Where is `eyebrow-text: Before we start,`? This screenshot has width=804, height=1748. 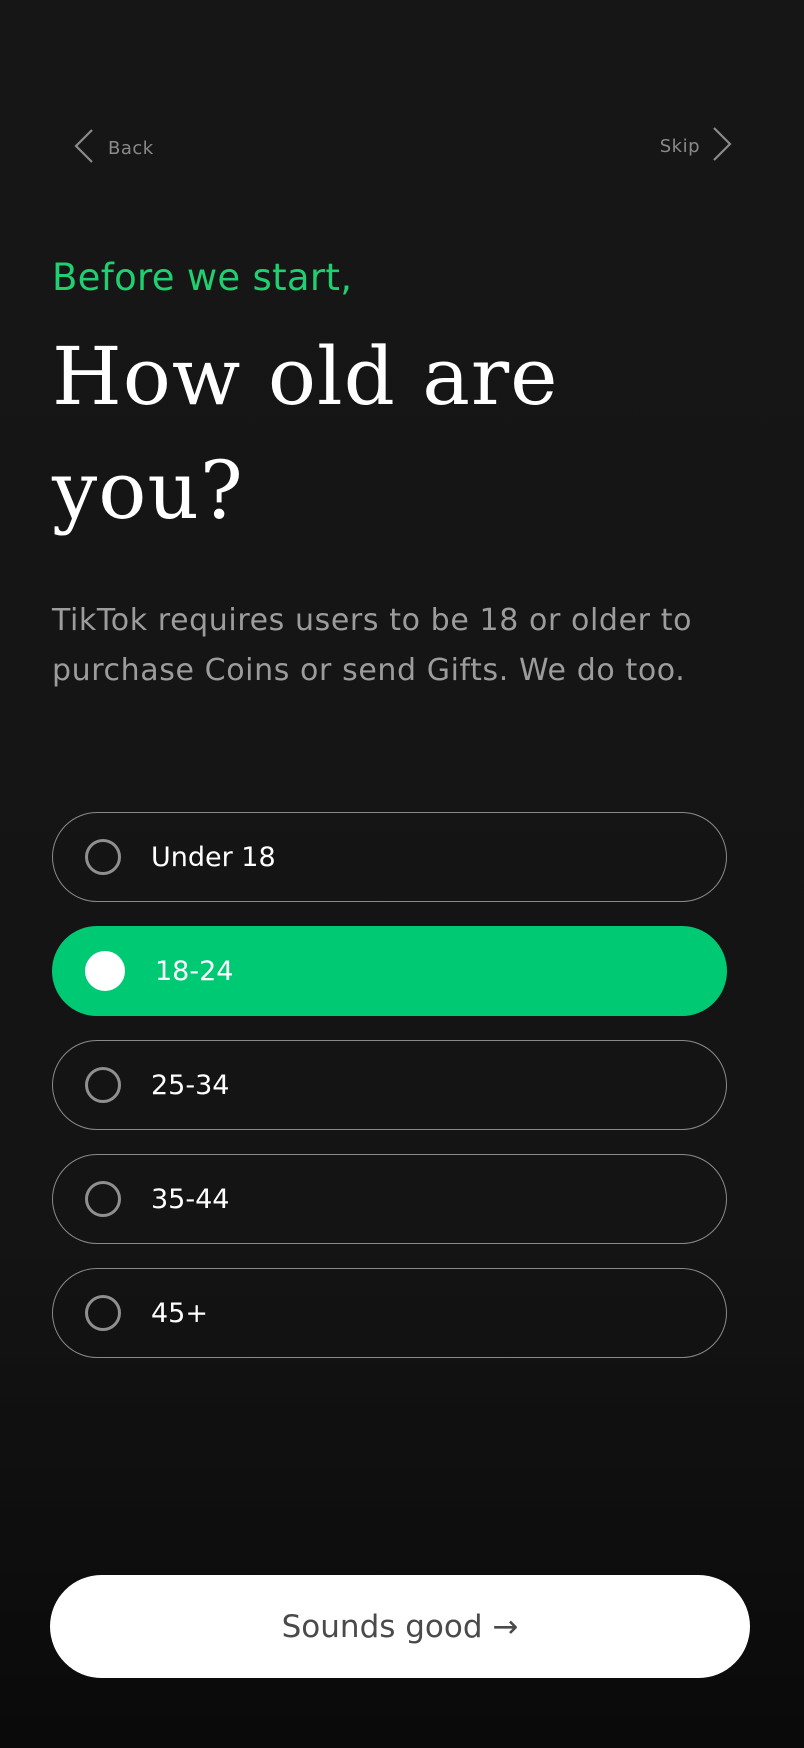 eyebrow-text: Before we start, is located at coordinates (202, 277).